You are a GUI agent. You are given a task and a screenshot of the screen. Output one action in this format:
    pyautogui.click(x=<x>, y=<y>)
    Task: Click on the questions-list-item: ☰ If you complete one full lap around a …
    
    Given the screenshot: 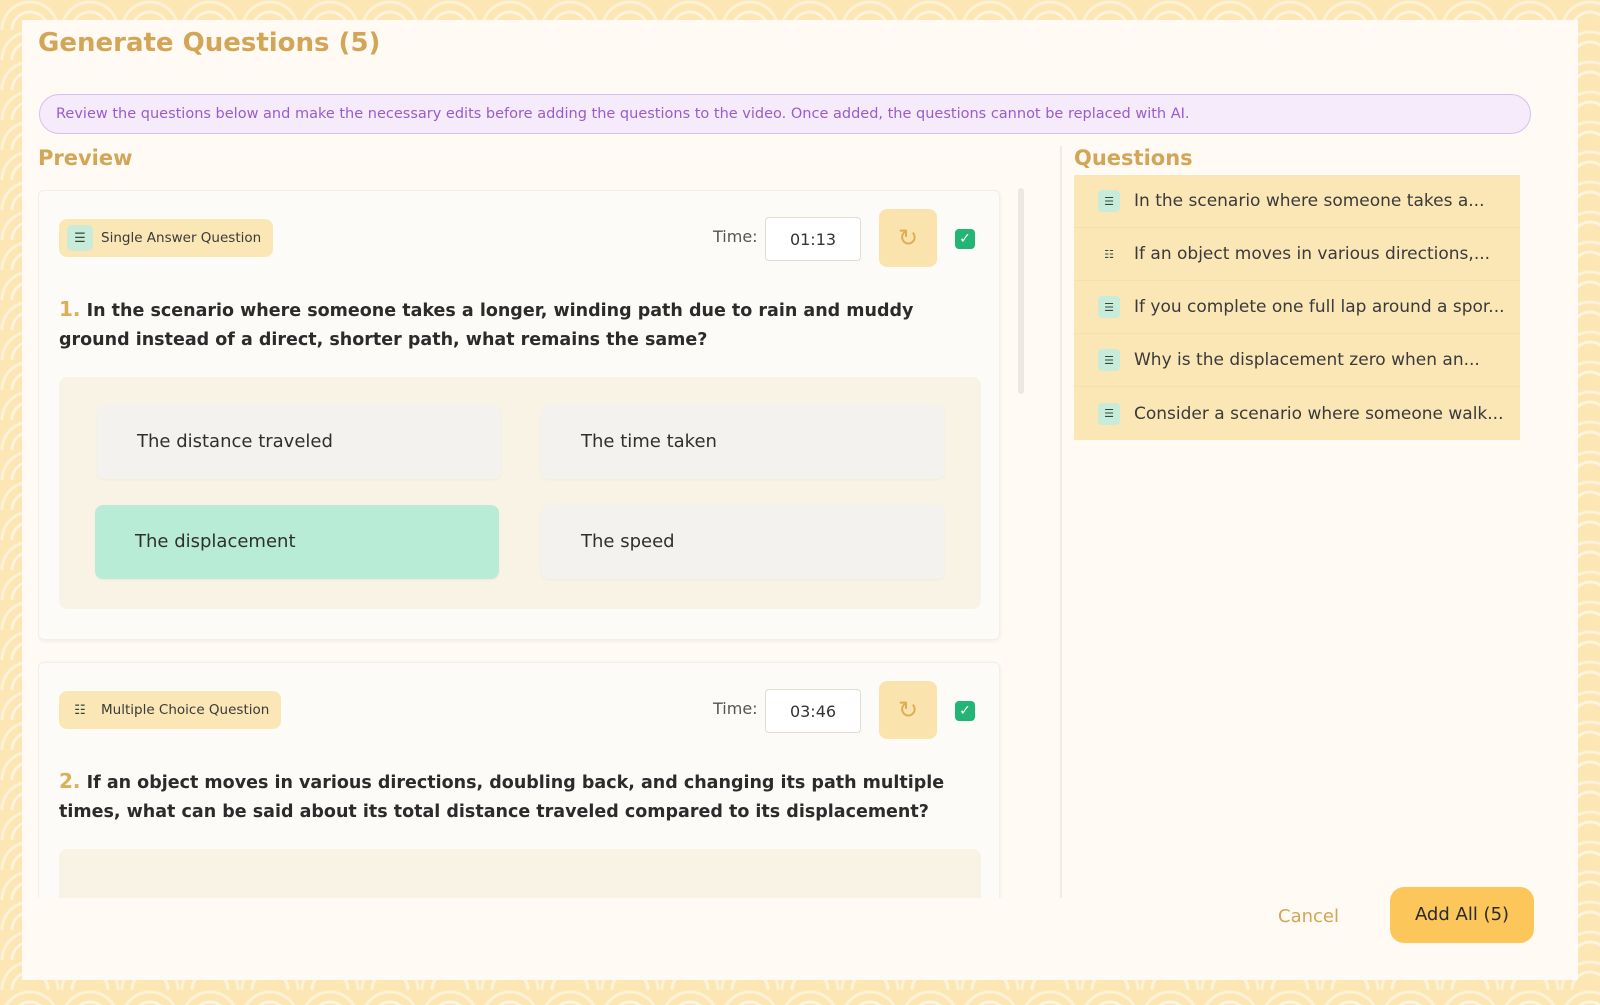 What is the action you would take?
    pyautogui.click(x=1297, y=307)
    